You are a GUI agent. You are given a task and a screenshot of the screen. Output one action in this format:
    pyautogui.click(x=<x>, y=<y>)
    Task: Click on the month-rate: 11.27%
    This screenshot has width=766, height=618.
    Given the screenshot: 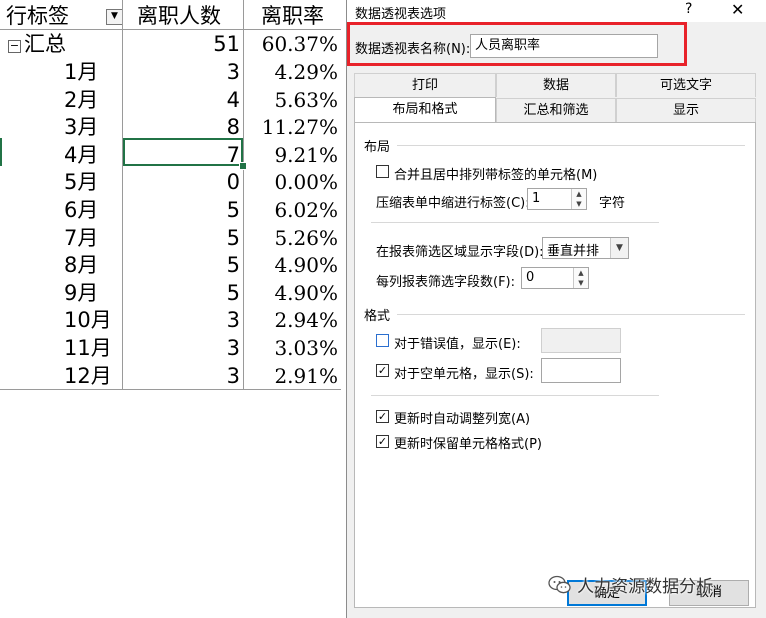 What is the action you would take?
    pyautogui.click(x=291, y=127)
    